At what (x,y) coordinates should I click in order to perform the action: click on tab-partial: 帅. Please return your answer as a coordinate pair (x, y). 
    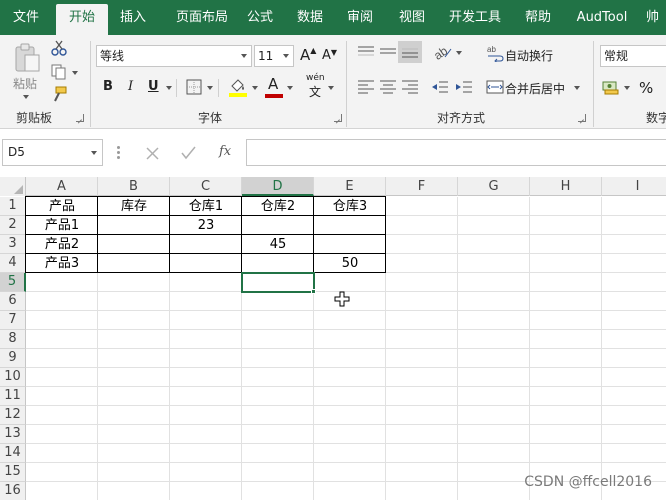
    Looking at the image, I should click on (656, 17).